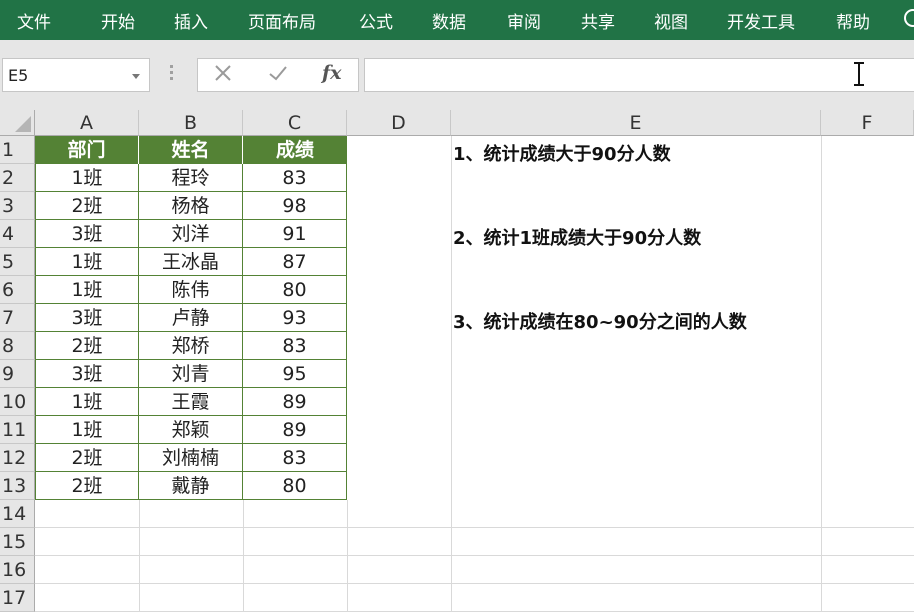 The height and width of the screenshot is (612, 914). What do you see at coordinates (295, 374) in the screenshot?
I see `cell-score: 95` at bounding box center [295, 374].